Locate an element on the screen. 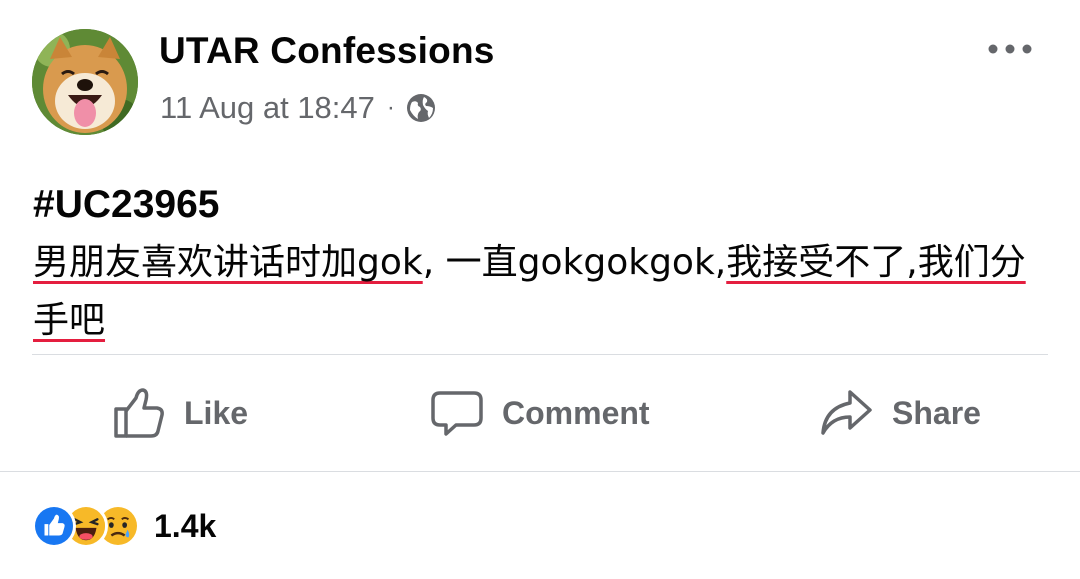 The image size is (1080, 579). like-reaction-icon is located at coordinates (54, 526).